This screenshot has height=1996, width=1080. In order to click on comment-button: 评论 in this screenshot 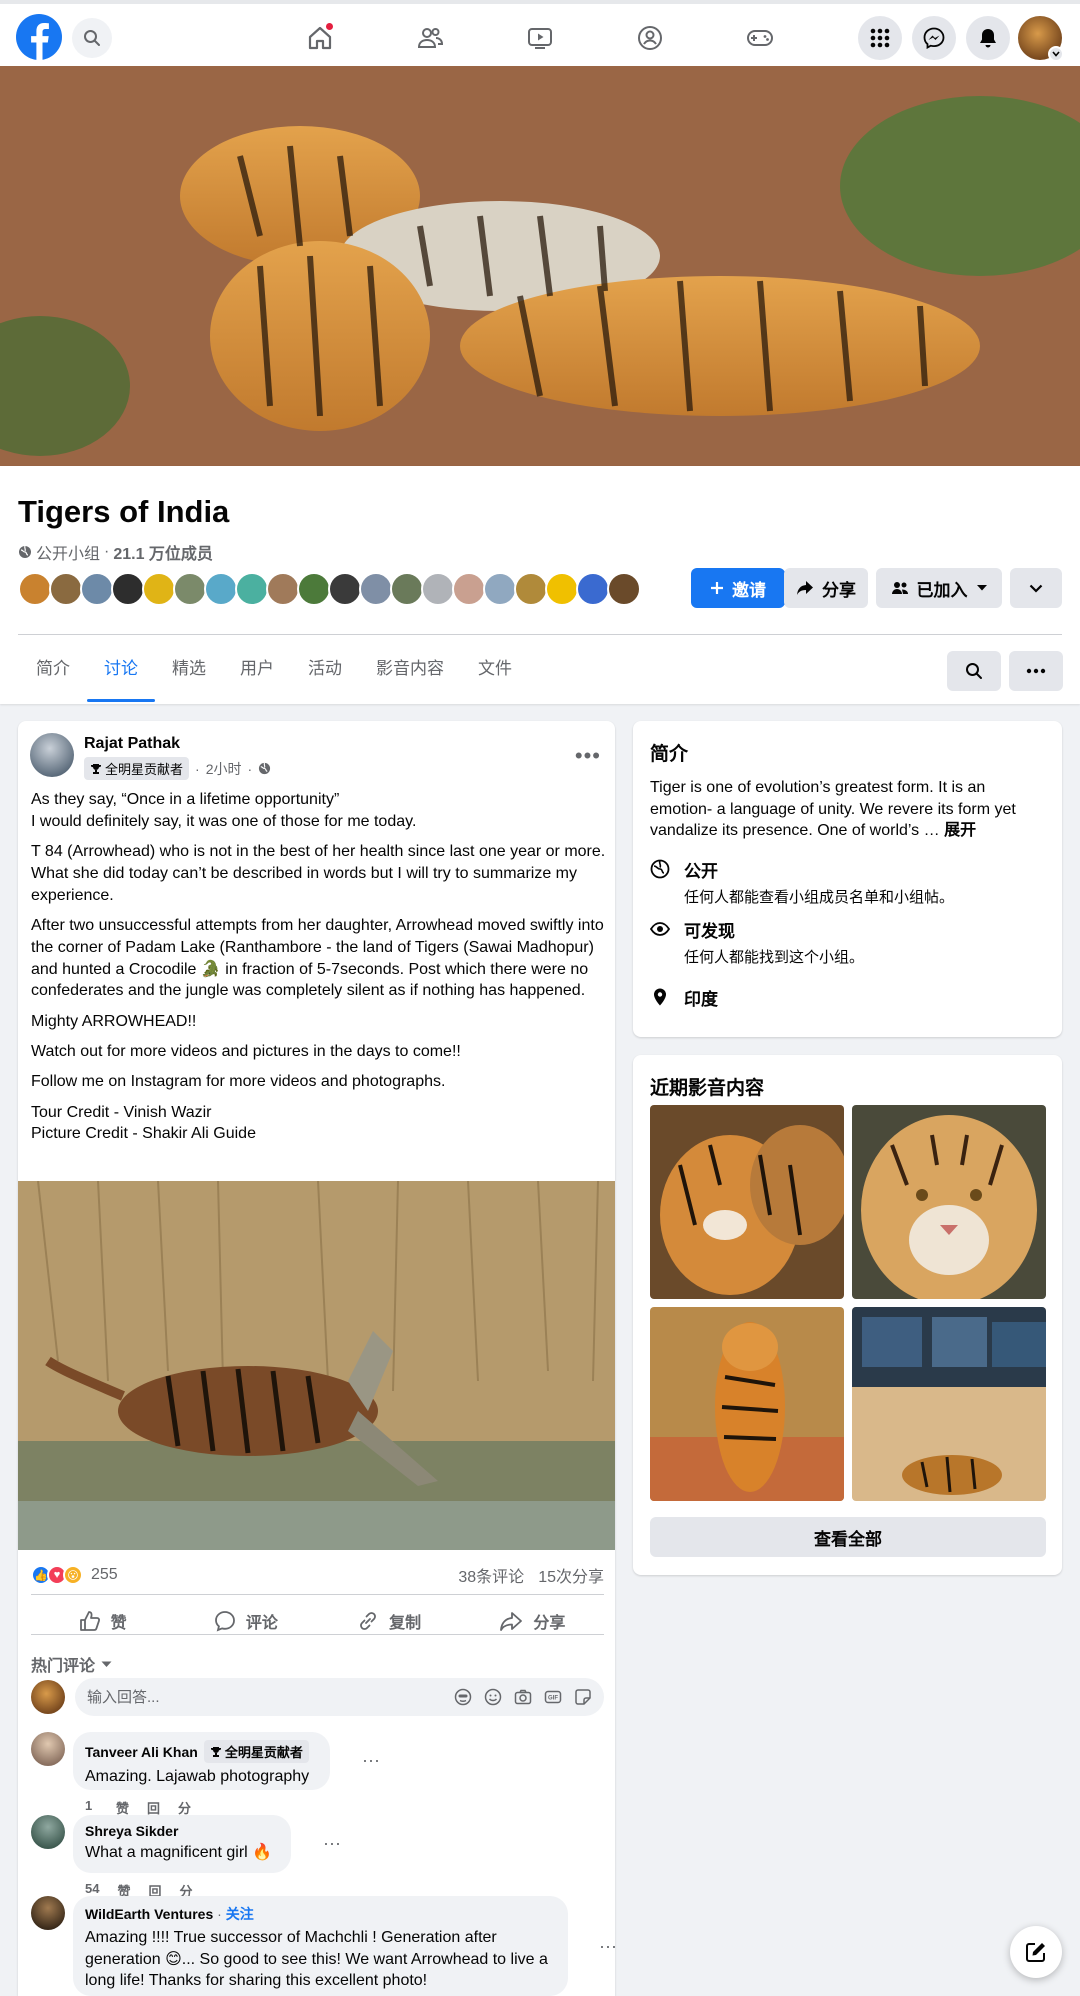, I will do `click(245, 1621)`.